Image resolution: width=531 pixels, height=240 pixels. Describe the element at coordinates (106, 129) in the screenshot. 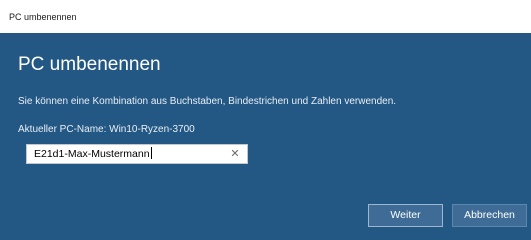

I see `current-pc-name-label: Aktueller PC-Name: Win10-Ryzen-3700` at that location.